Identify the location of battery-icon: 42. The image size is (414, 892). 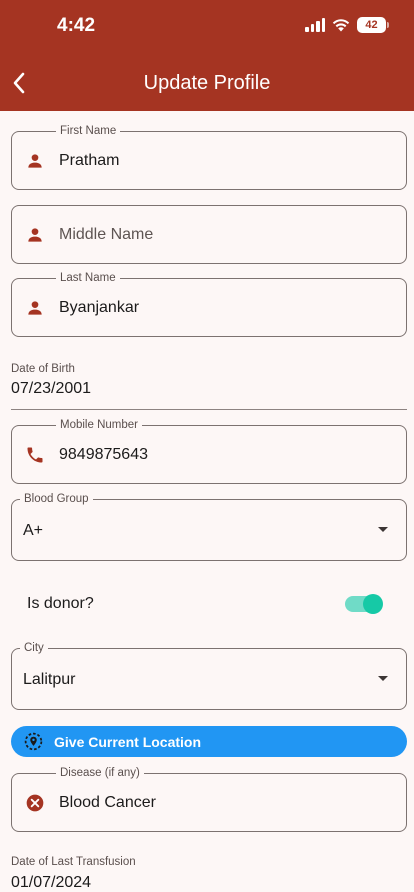
(373, 25).